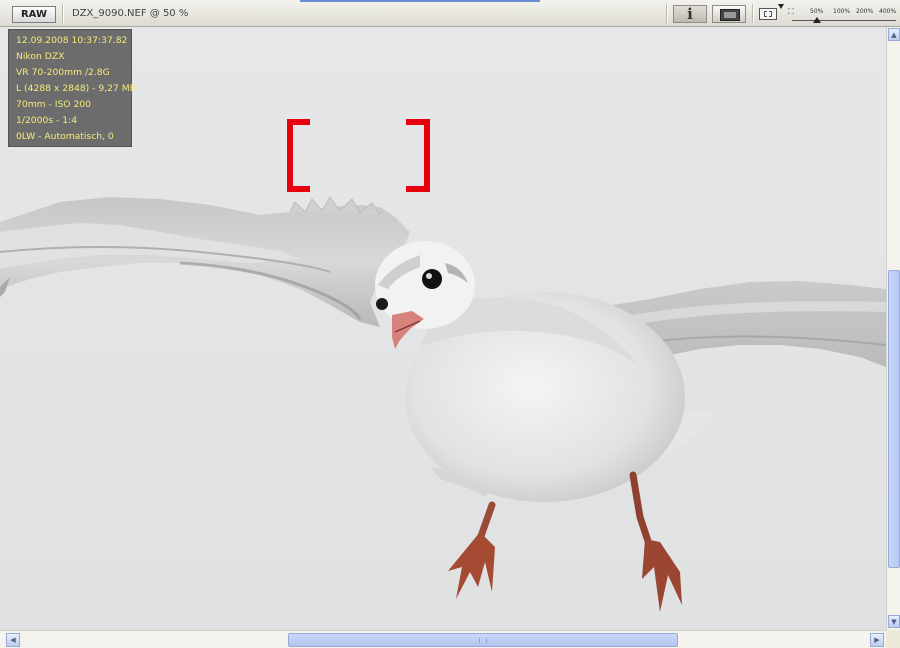  What do you see at coordinates (76, 88) in the screenshot?
I see `exif-image-size: L (4288 x 2848) - 9,27 MB` at bounding box center [76, 88].